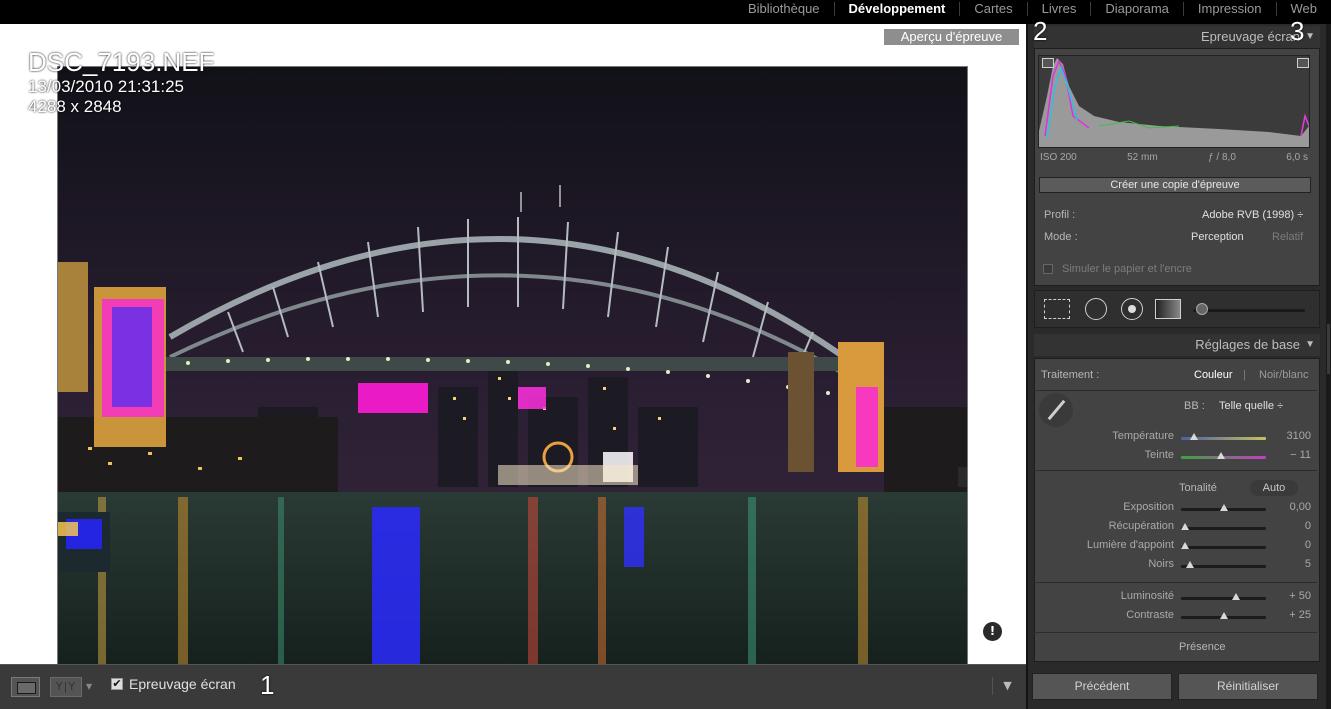 This screenshot has height=709, width=1331. I want to click on slider-value: 5, so click(1308, 564).